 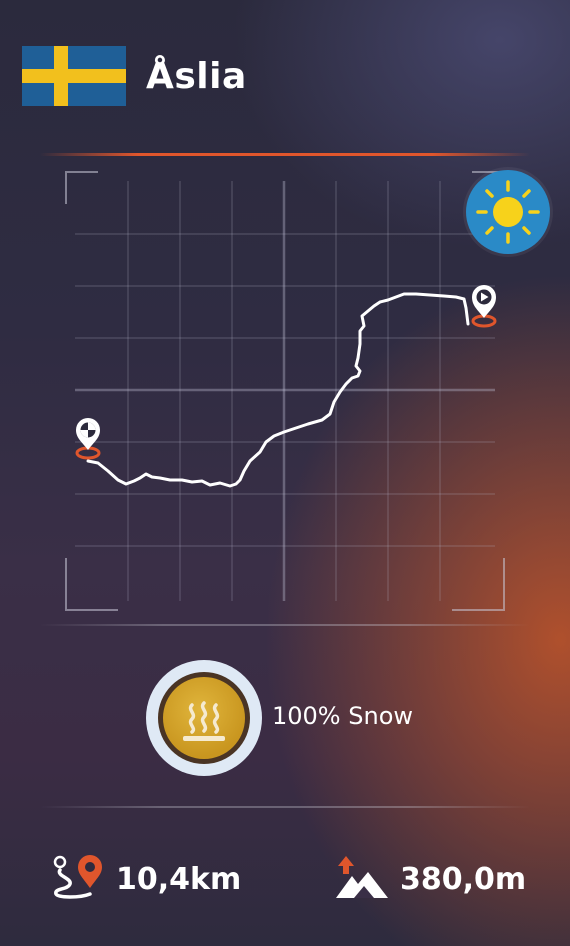 What do you see at coordinates (179, 879) in the screenshot?
I see `distance-value: 10,4km` at bounding box center [179, 879].